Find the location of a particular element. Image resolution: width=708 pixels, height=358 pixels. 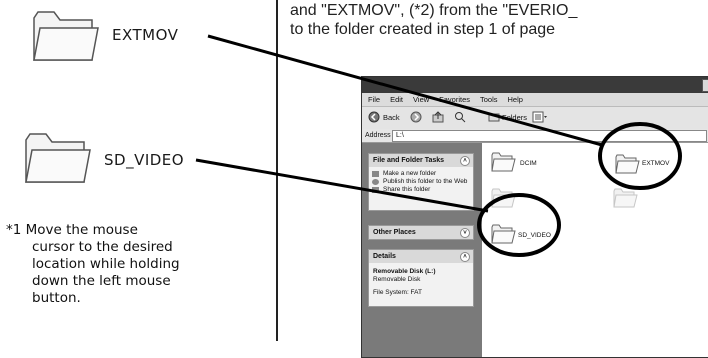

menu-bar: File Edit View Favorites Tools Help is located at coordinates (535, 99).